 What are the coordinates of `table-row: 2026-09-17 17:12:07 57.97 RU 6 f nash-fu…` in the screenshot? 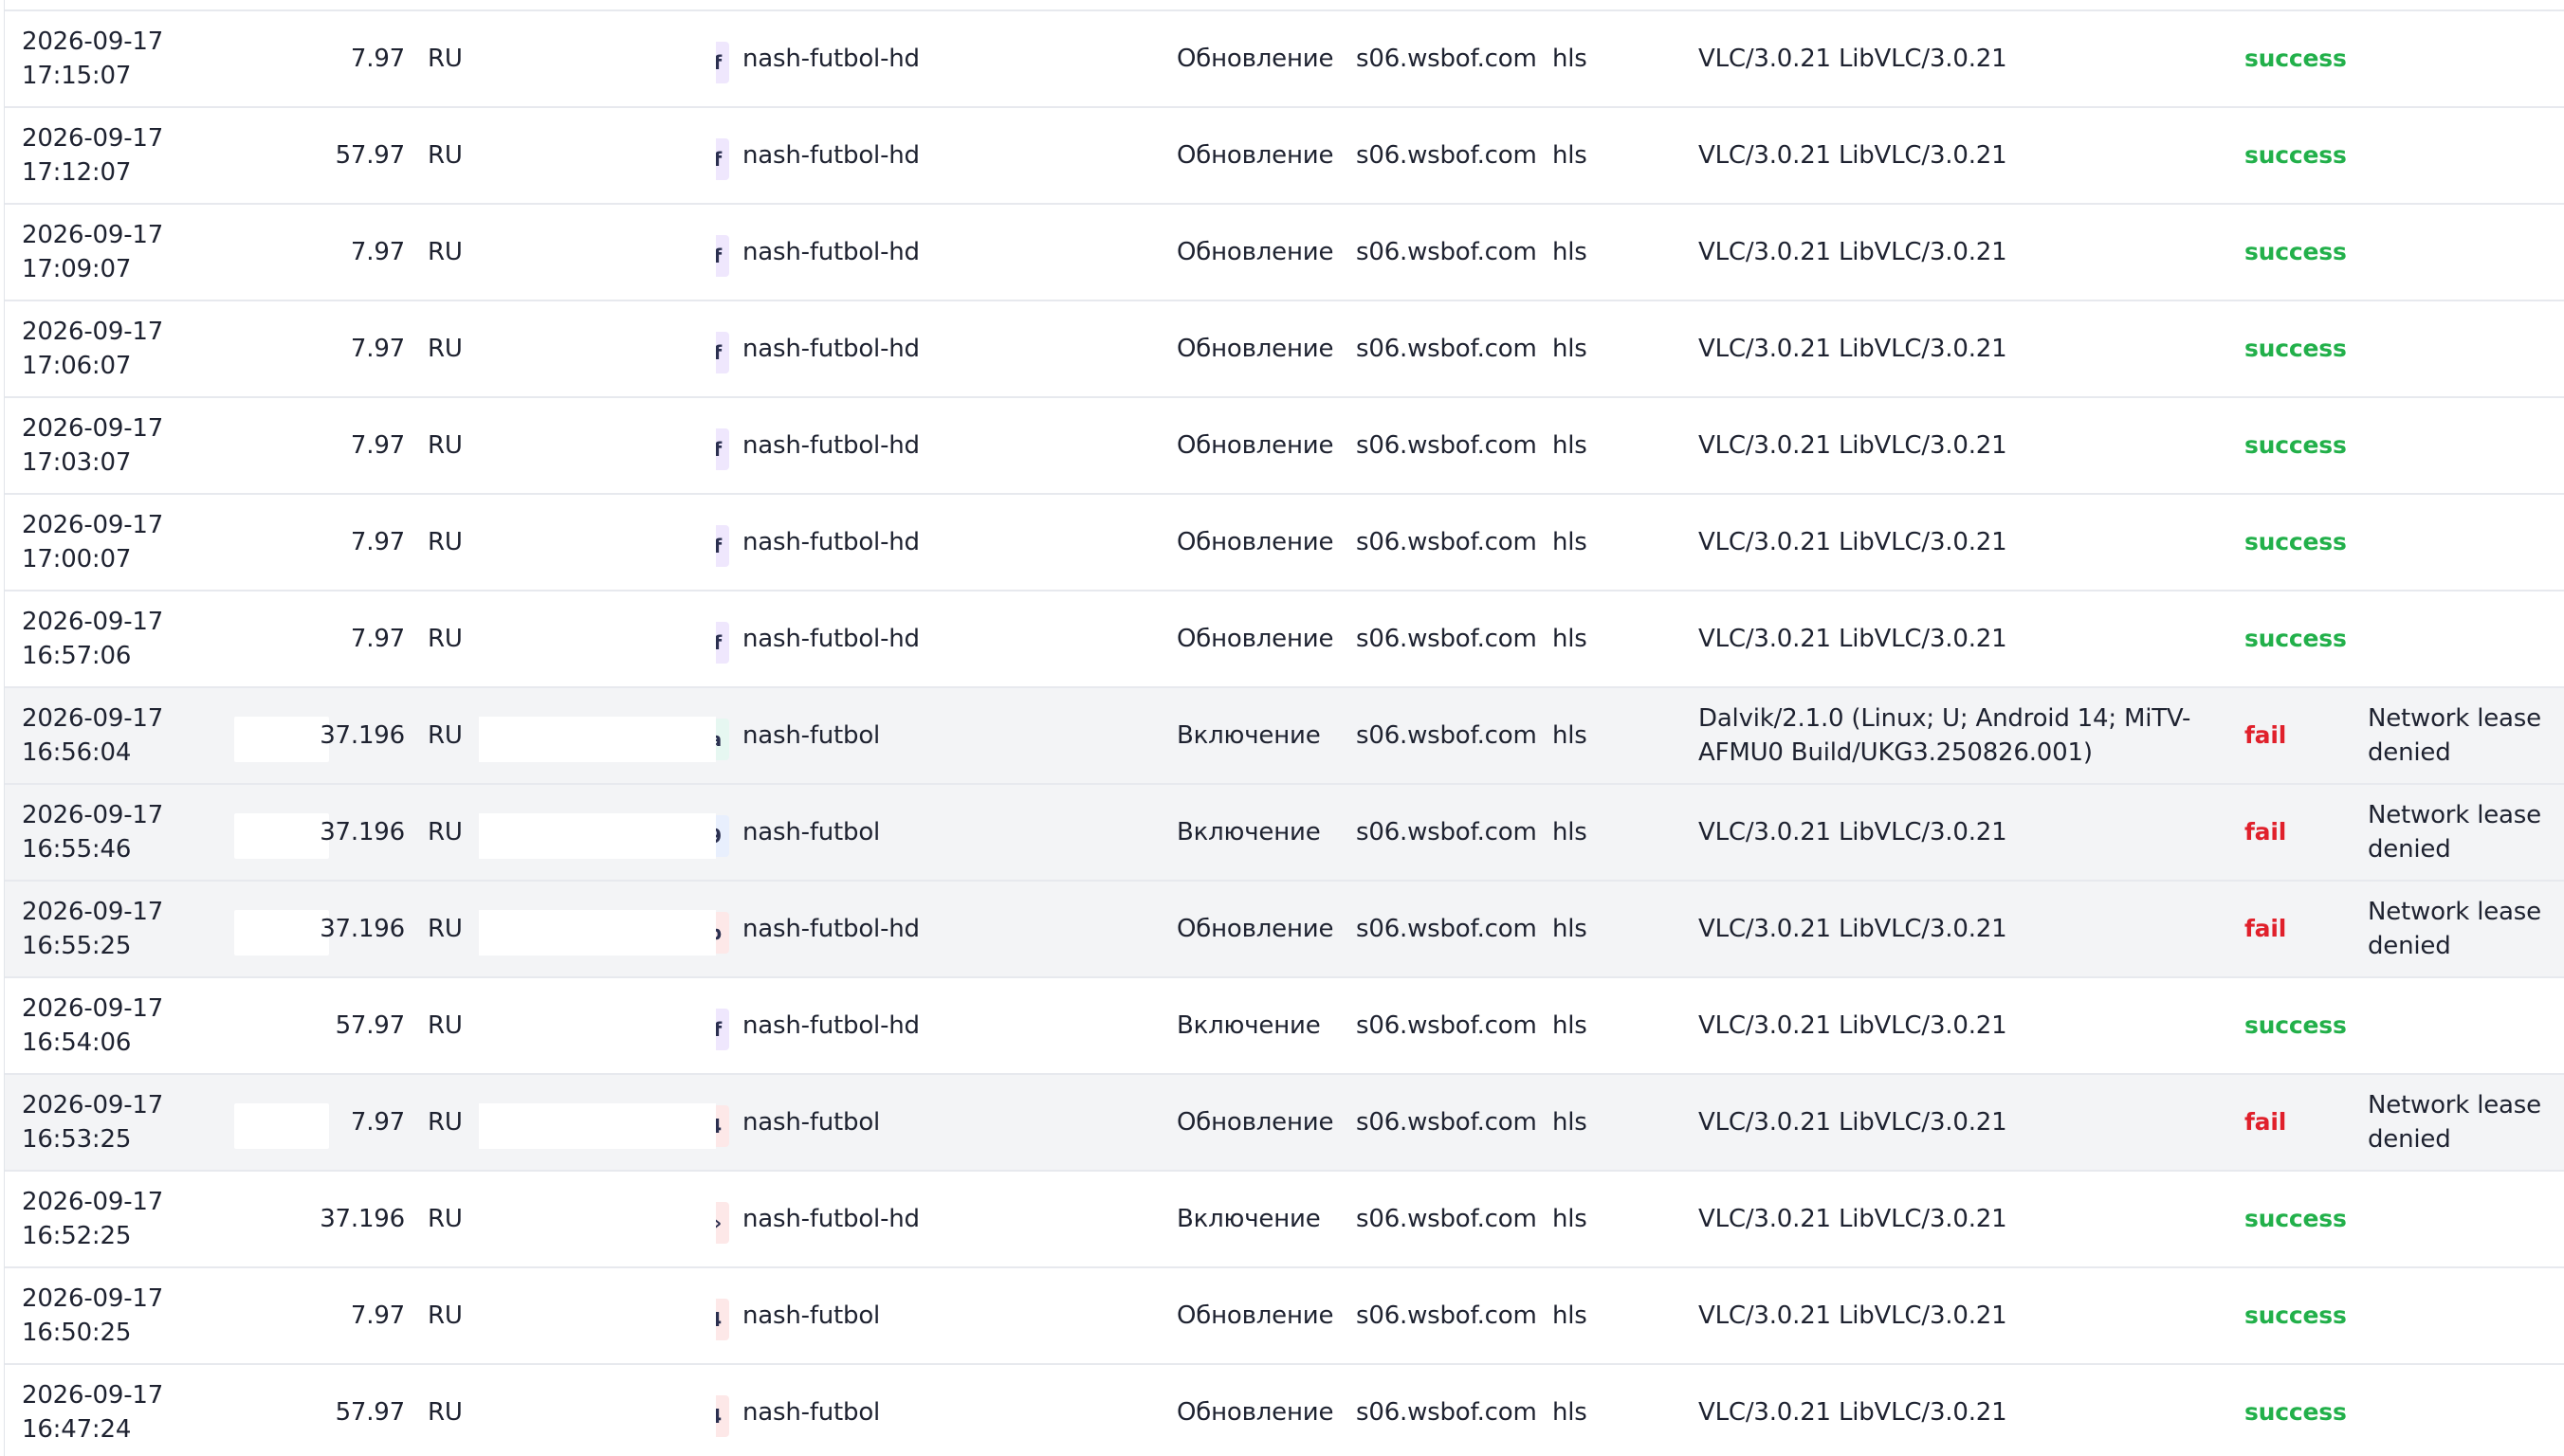 It's located at (1284, 154).